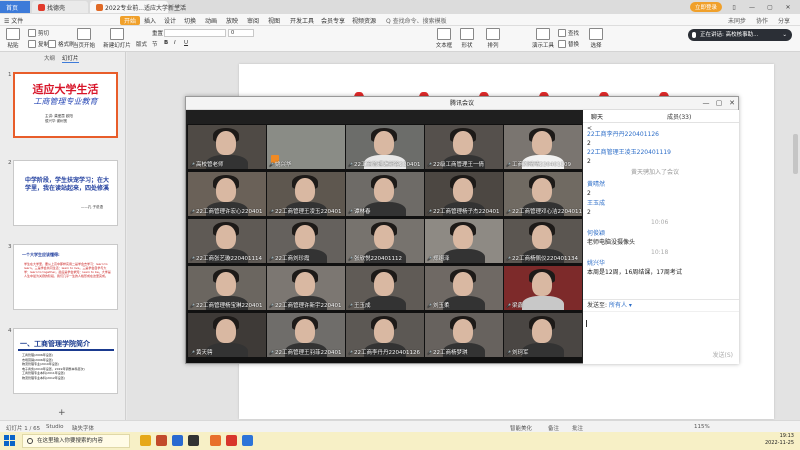  What do you see at coordinates (227, 288) in the screenshot?
I see `video-tile: 22工商管理杨宝琳220401` at bounding box center [227, 288].